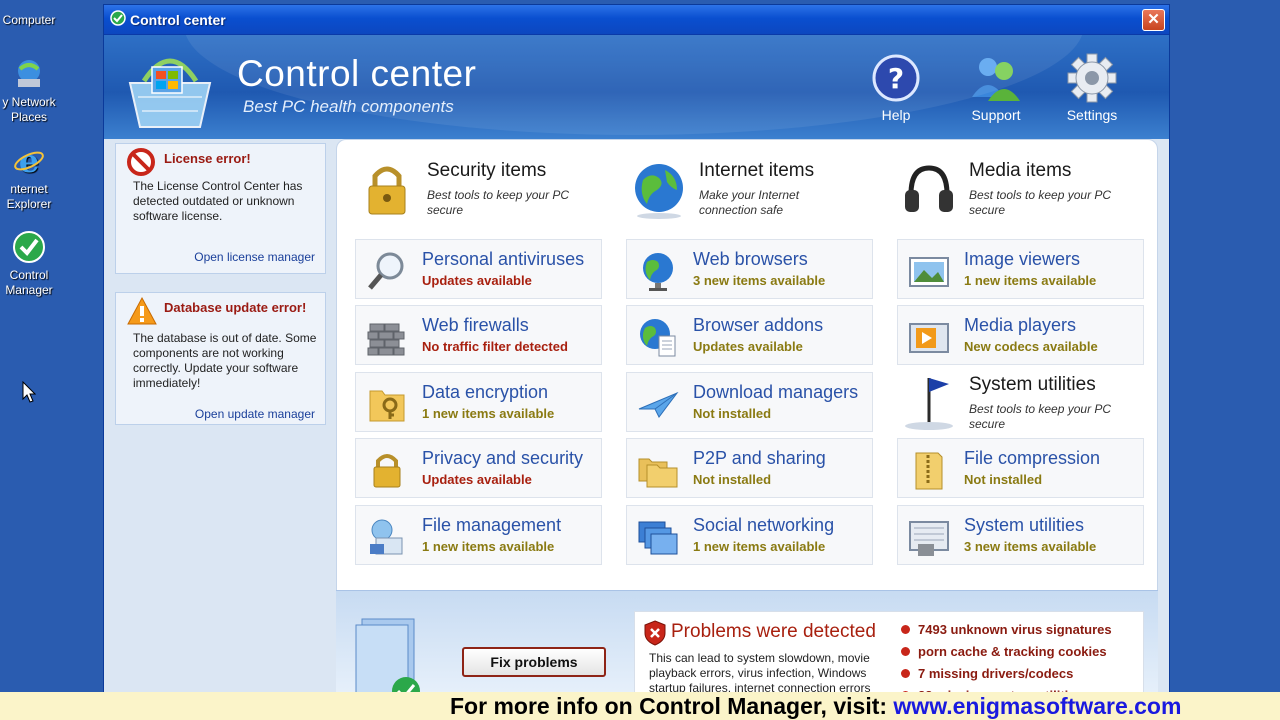  What do you see at coordinates (1037, 706) in the screenshot?
I see `footer-link: www.enigmasoftware.com` at bounding box center [1037, 706].